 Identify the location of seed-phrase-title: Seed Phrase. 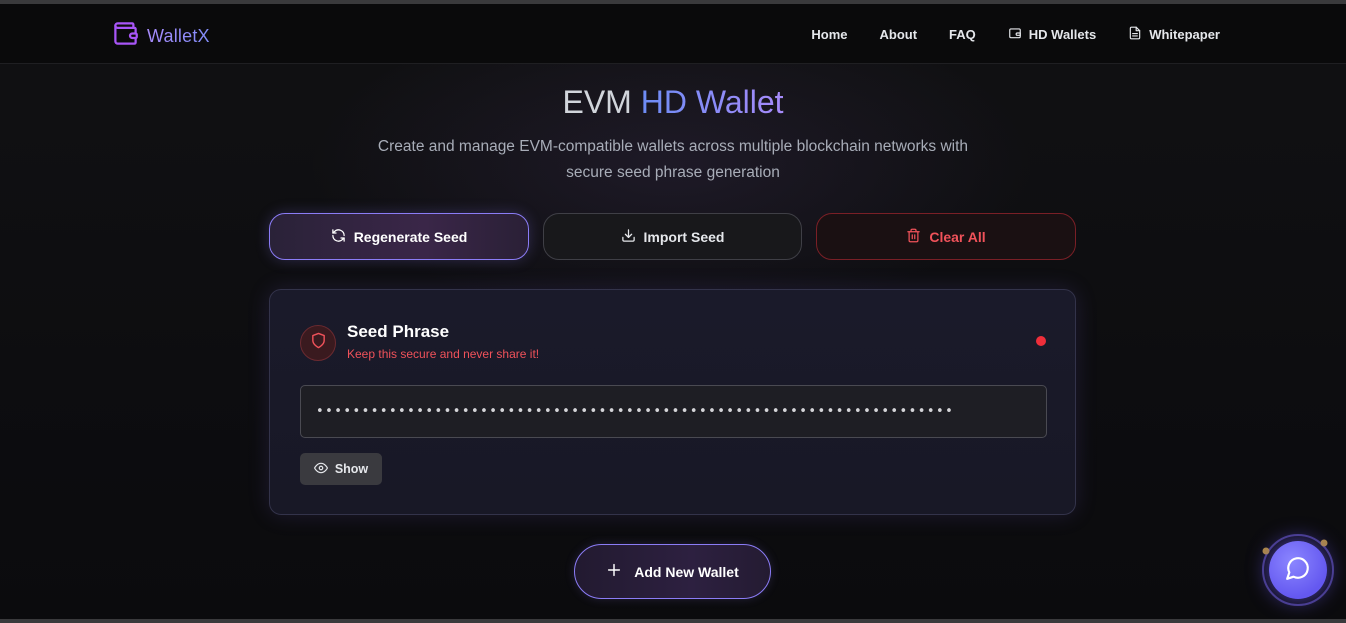
(398, 331).